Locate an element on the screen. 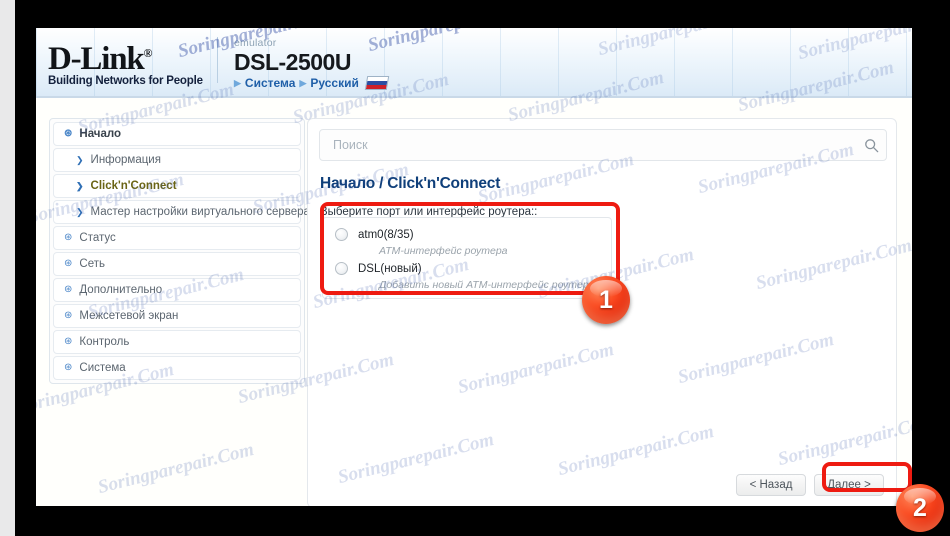 This screenshot has width=950, height=536. sidebar-item-4: ❯ Мастер настройки виртуального сервера is located at coordinates (181, 212).